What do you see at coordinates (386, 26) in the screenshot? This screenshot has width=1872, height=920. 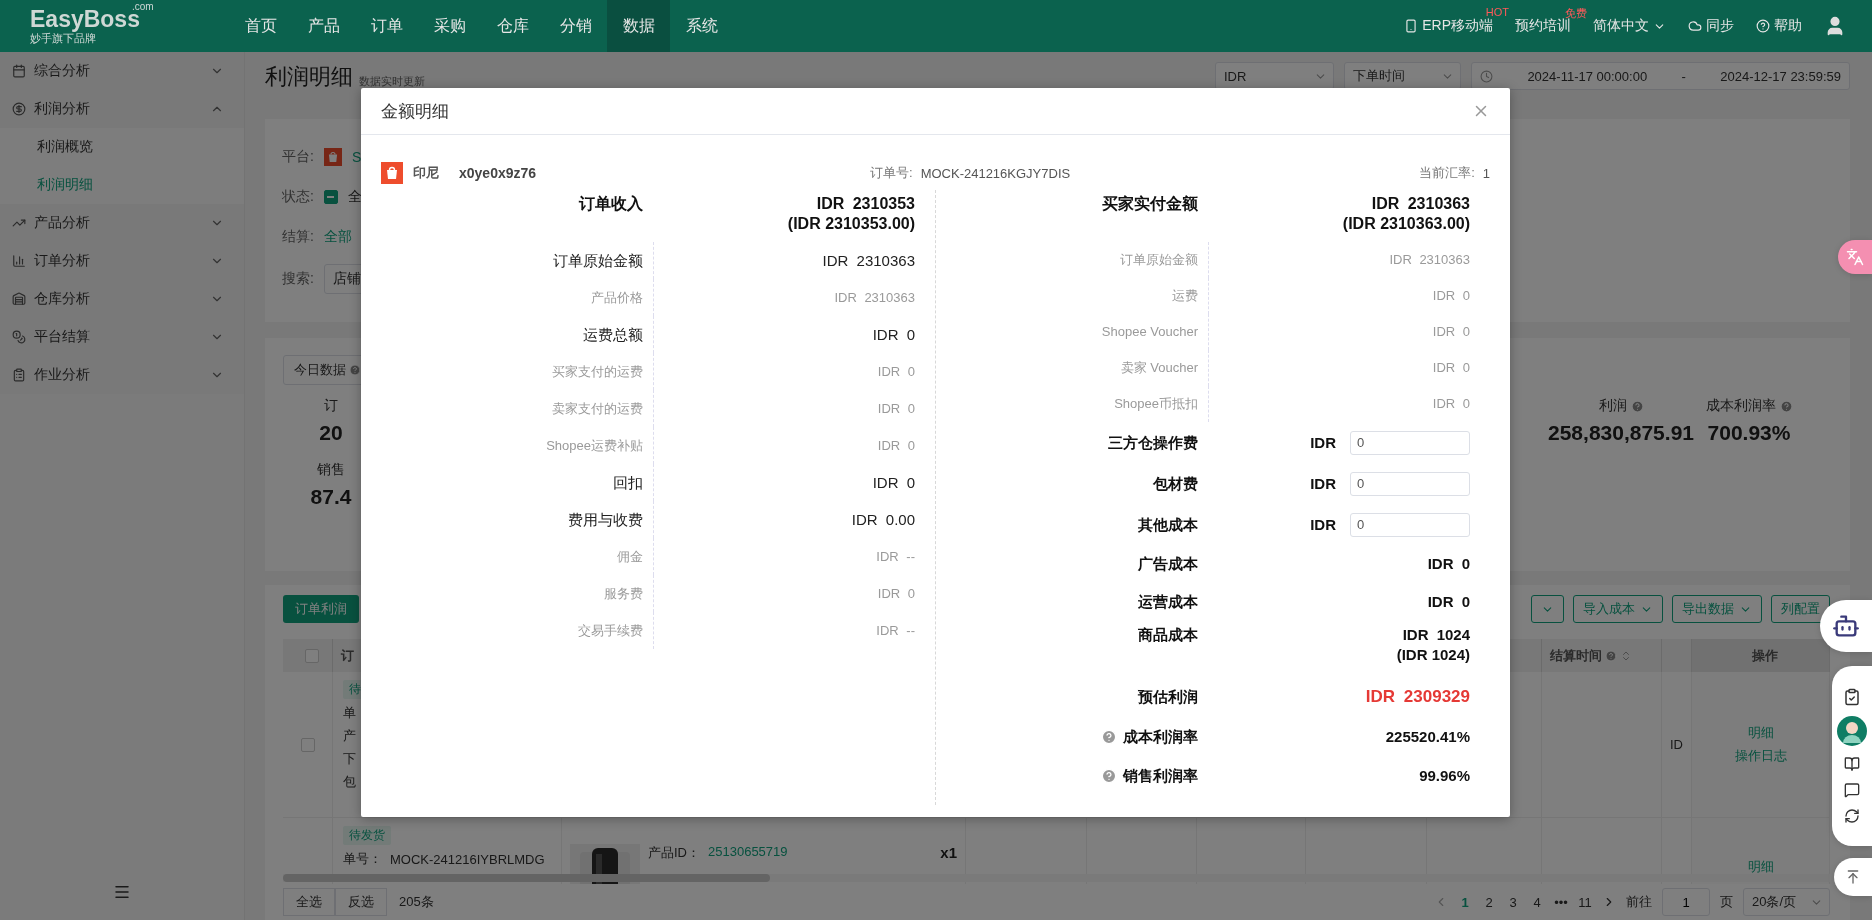 I see `nav-menu-item: 订单` at bounding box center [386, 26].